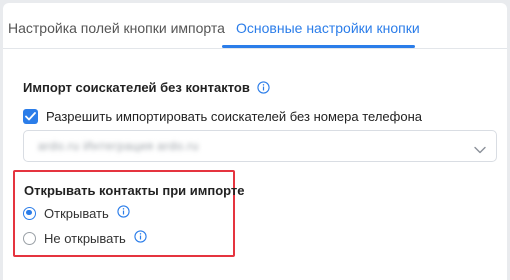  I want to click on tab-import-fields: Настройка полей кнопки импорта, so click(116, 28).